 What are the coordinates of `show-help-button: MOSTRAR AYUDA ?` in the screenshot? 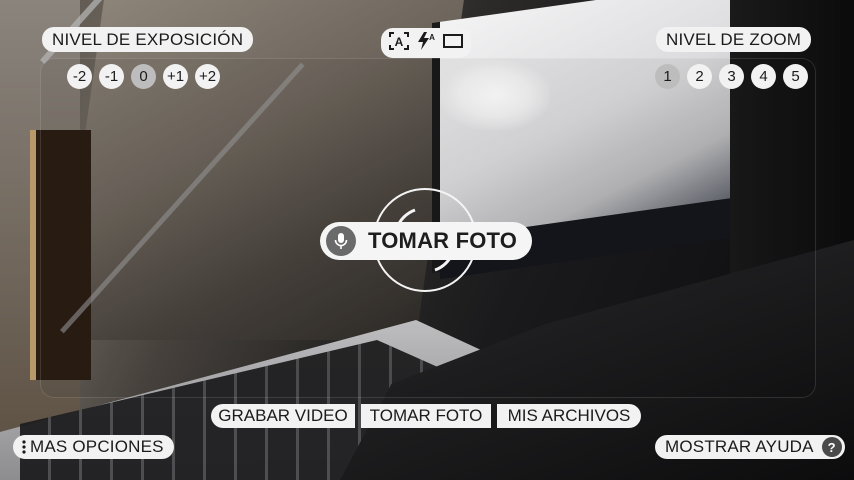 It's located at (750, 447).